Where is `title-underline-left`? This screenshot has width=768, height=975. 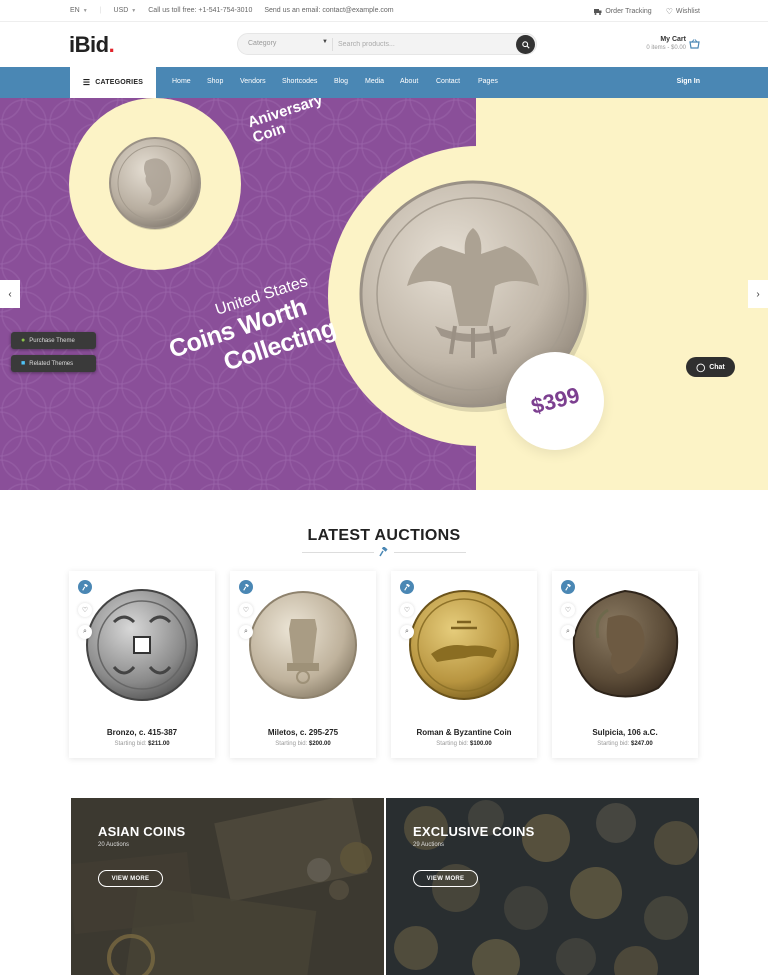
title-underline-left is located at coordinates (338, 552).